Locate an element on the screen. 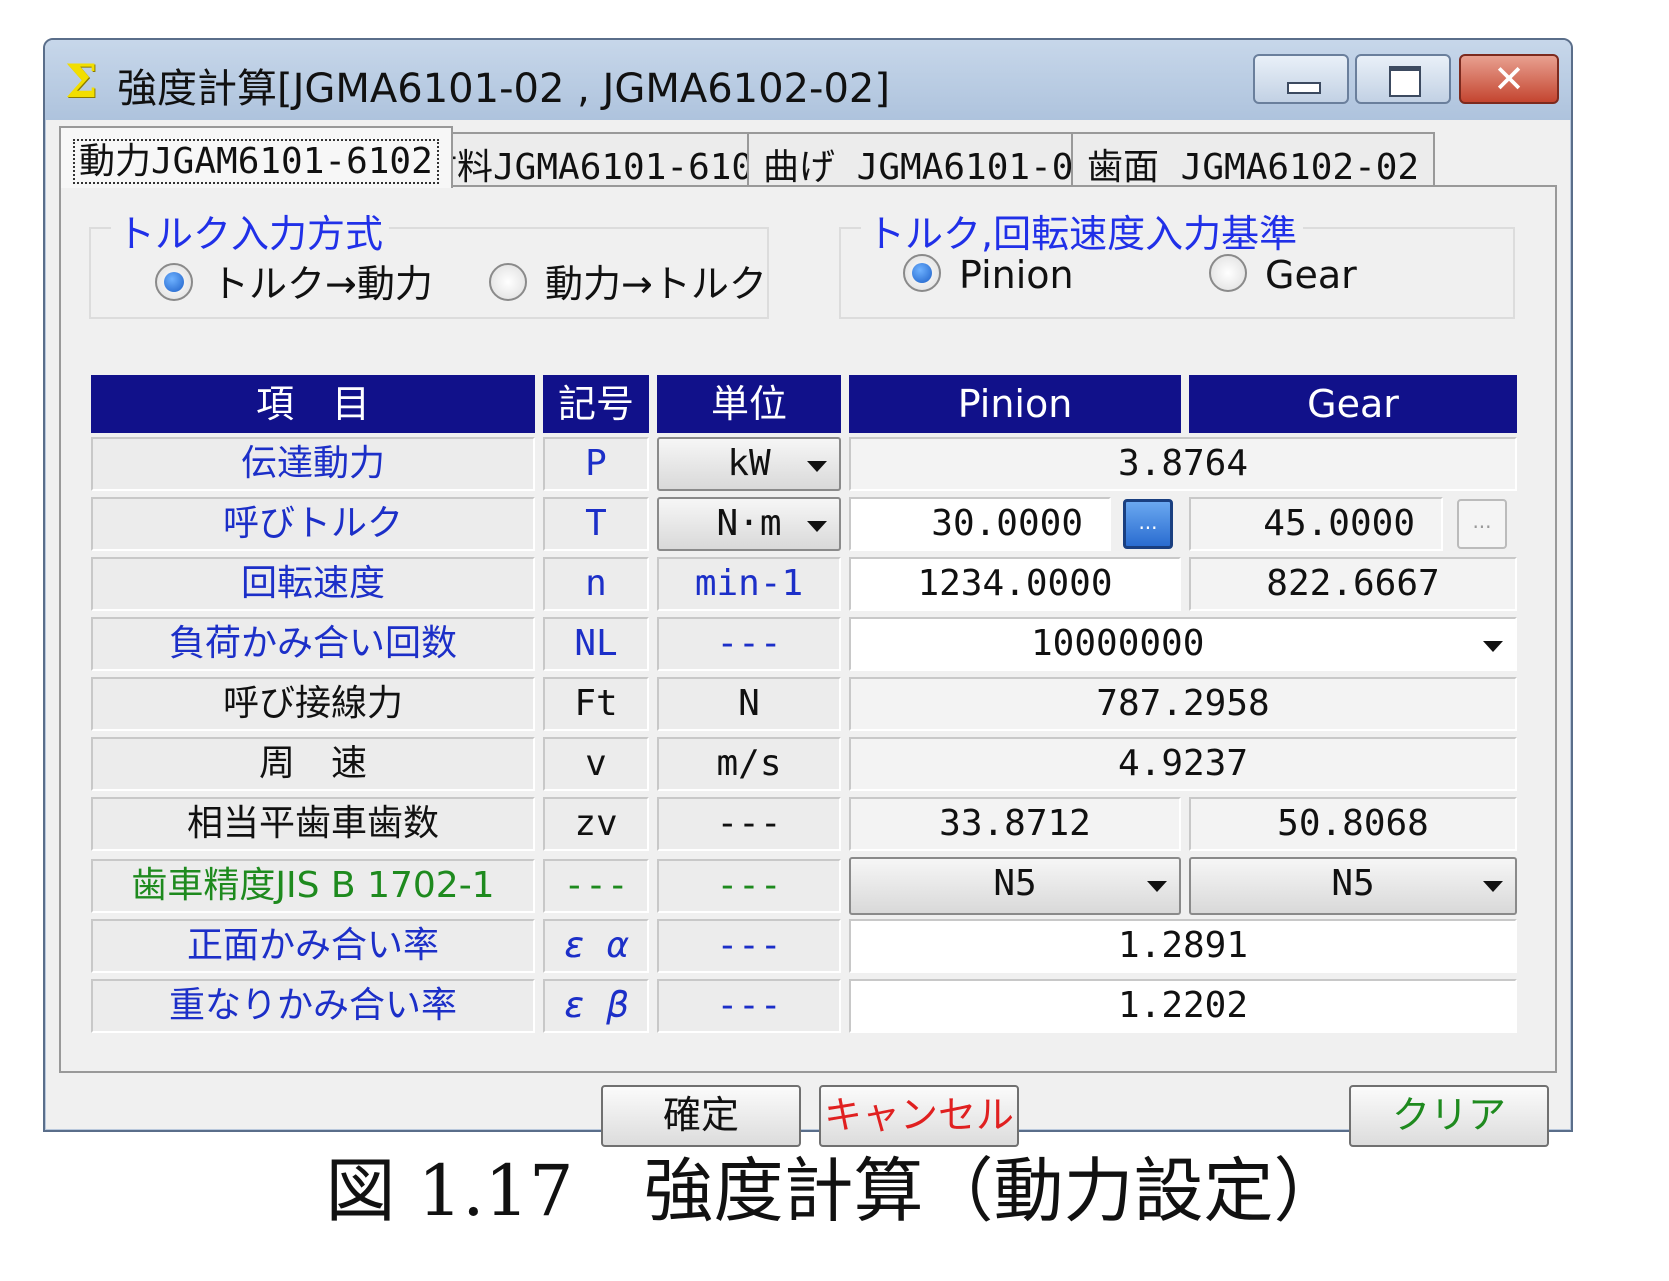  row-label-power: 伝達動力 is located at coordinates (313, 464).